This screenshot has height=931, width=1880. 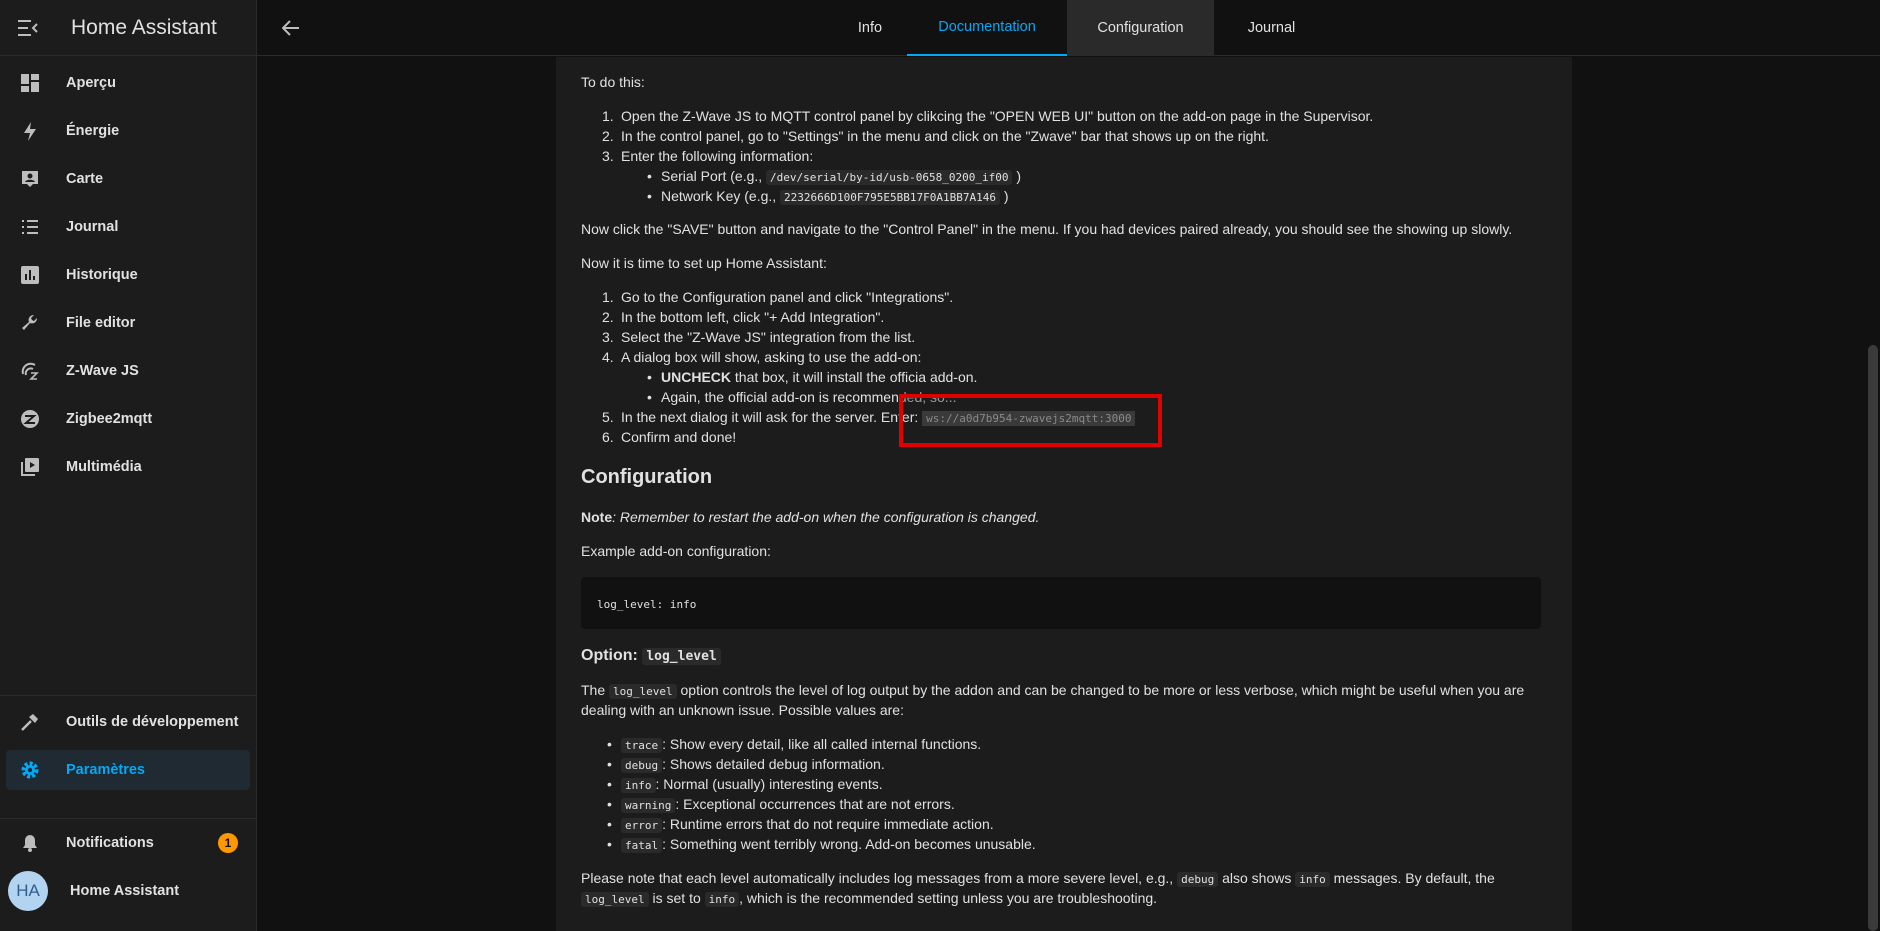 I want to click on highlight-annotation-box, so click(x=1030, y=420).